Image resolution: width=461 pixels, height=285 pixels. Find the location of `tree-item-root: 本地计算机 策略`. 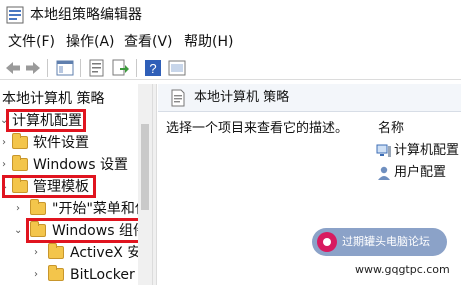

tree-item-root: 本地计算机 策略 is located at coordinates (69, 99).